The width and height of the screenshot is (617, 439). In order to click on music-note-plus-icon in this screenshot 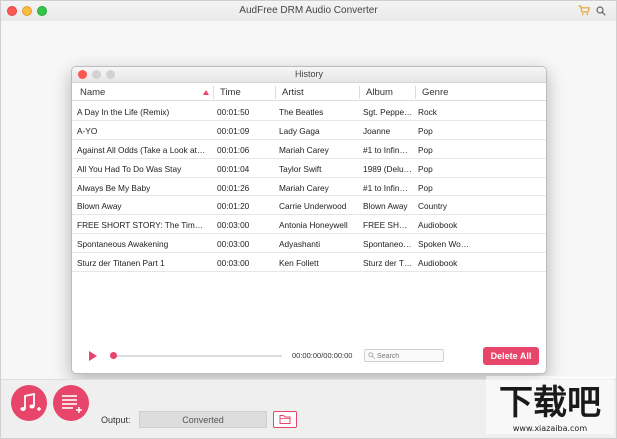, I will do `click(30, 401)`.